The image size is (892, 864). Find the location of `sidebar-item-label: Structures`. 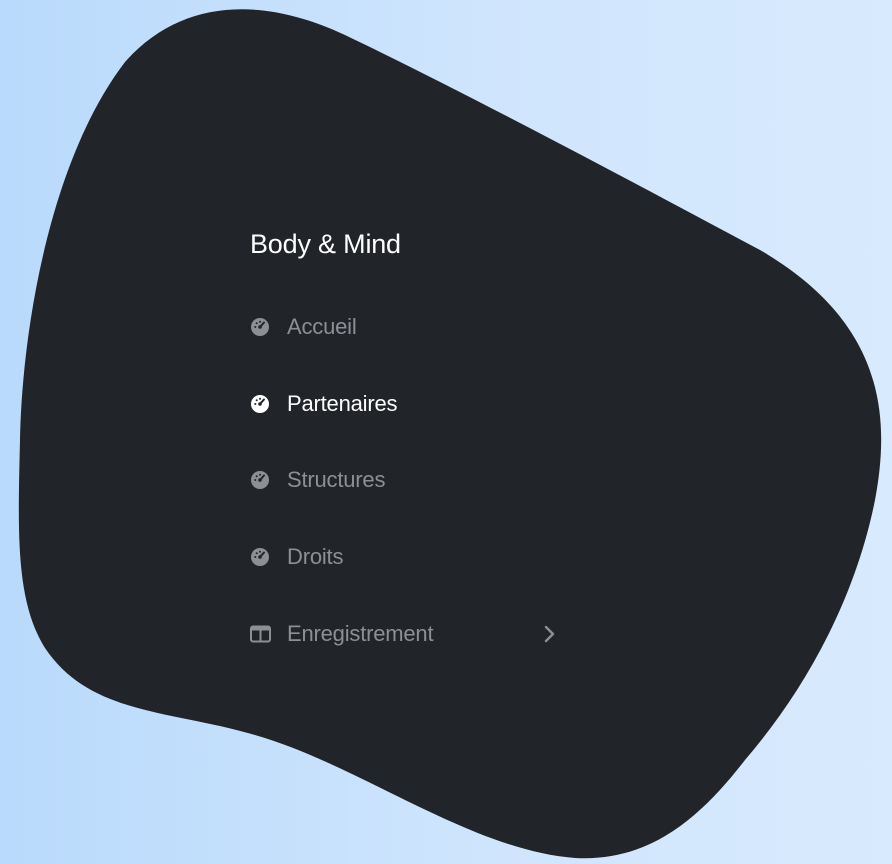

sidebar-item-label: Structures is located at coordinates (336, 479).